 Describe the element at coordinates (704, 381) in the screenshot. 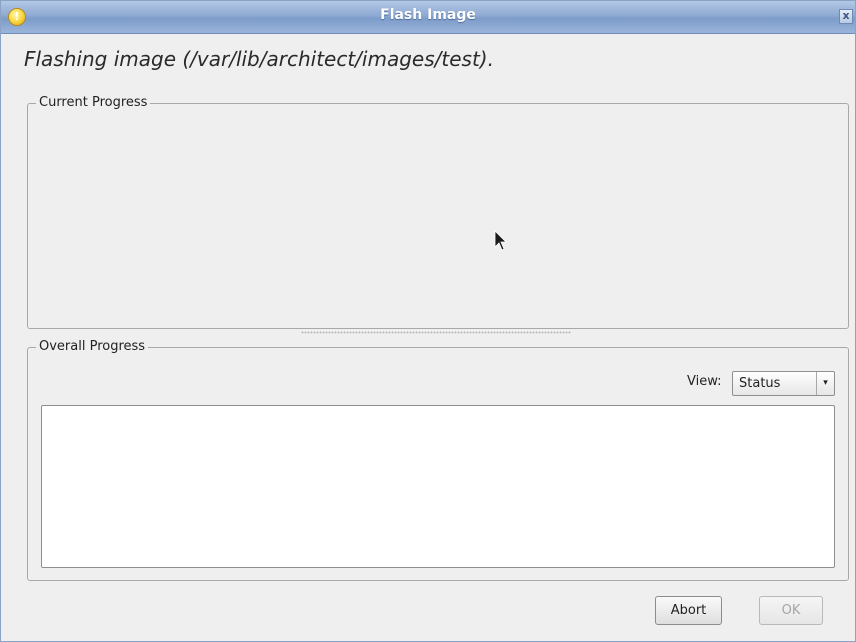

I see `view-label: View:` at that location.